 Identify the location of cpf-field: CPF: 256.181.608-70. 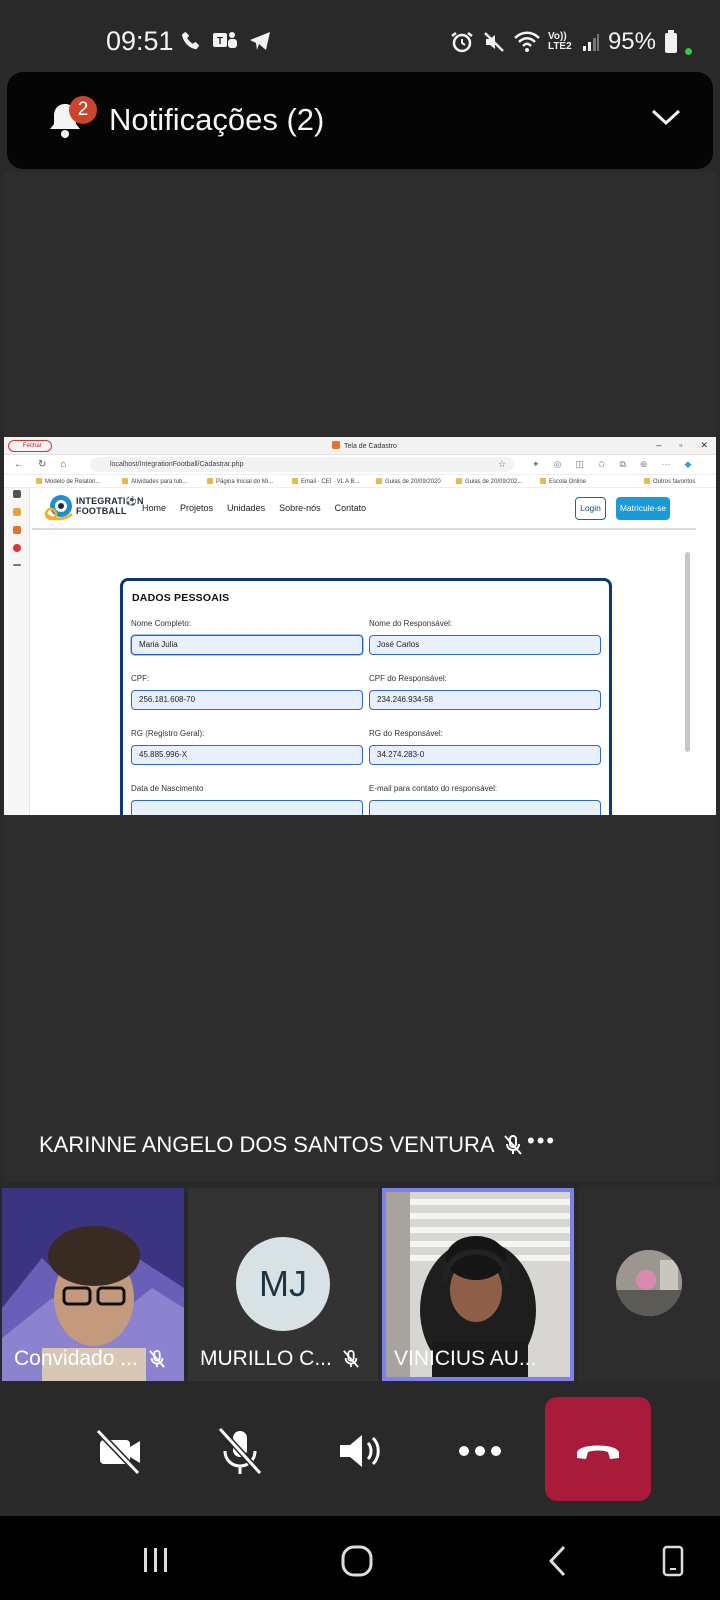
(247, 692).